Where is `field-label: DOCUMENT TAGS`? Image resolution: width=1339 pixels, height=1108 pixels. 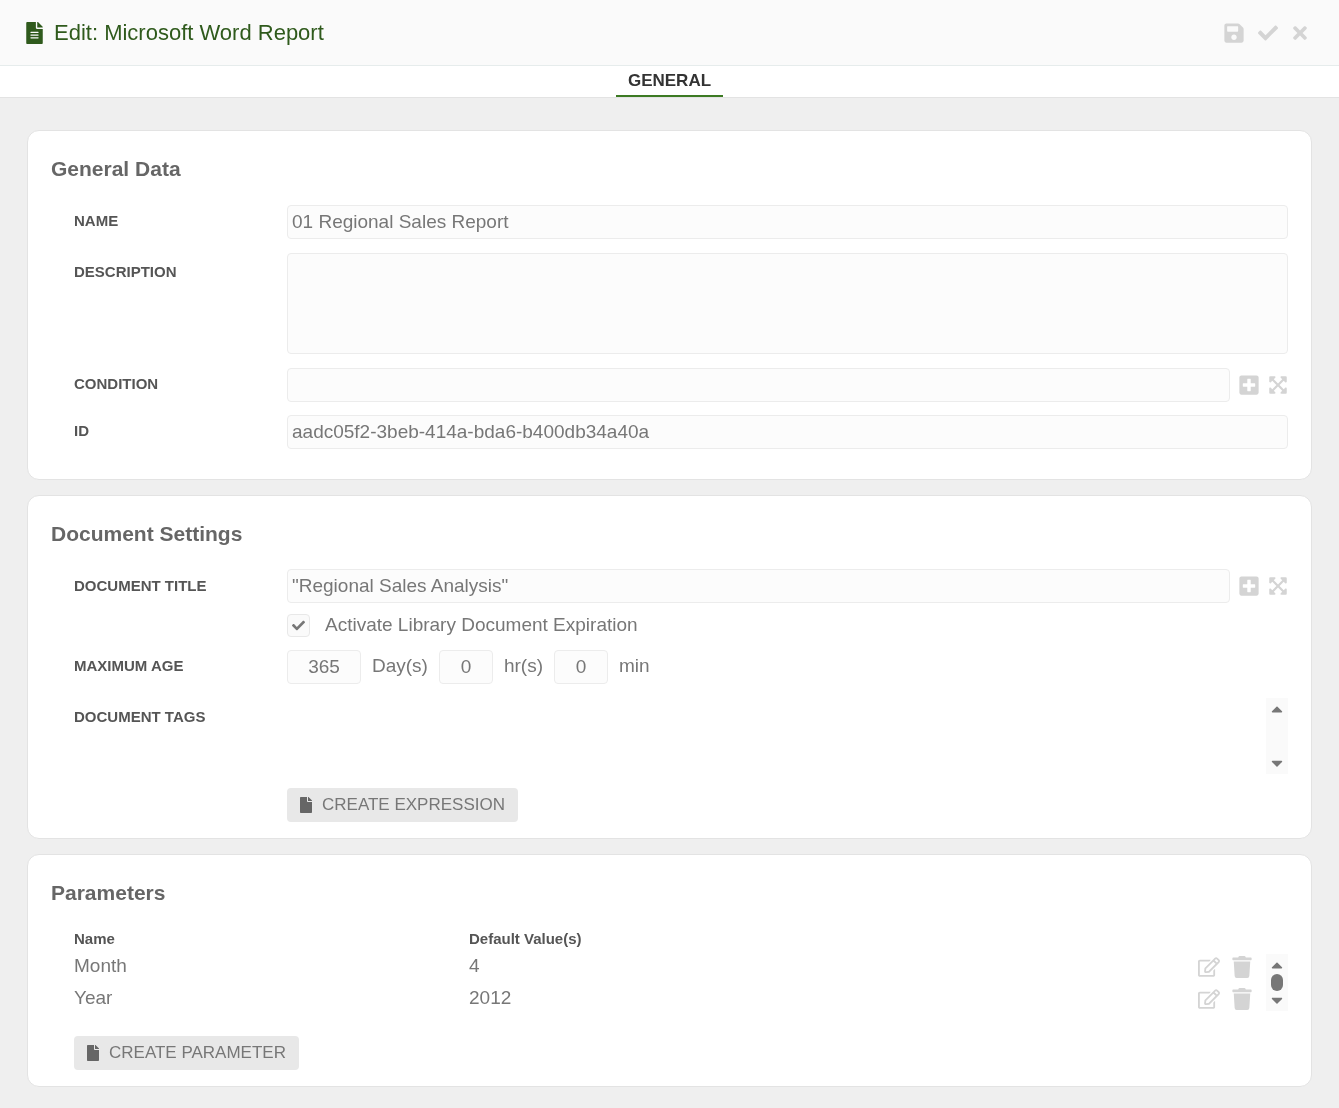
field-label: DOCUMENT TAGS is located at coordinates (140, 716).